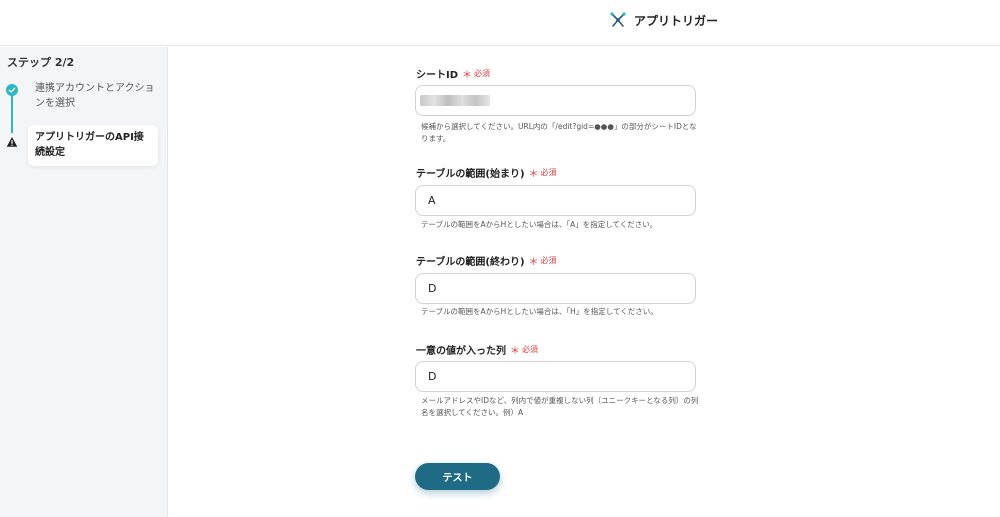 The height and width of the screenshot is (517, 1000). I want to click on sidebar-step-2: アプリトリガーのAPI接続設定, so click(93, 145).